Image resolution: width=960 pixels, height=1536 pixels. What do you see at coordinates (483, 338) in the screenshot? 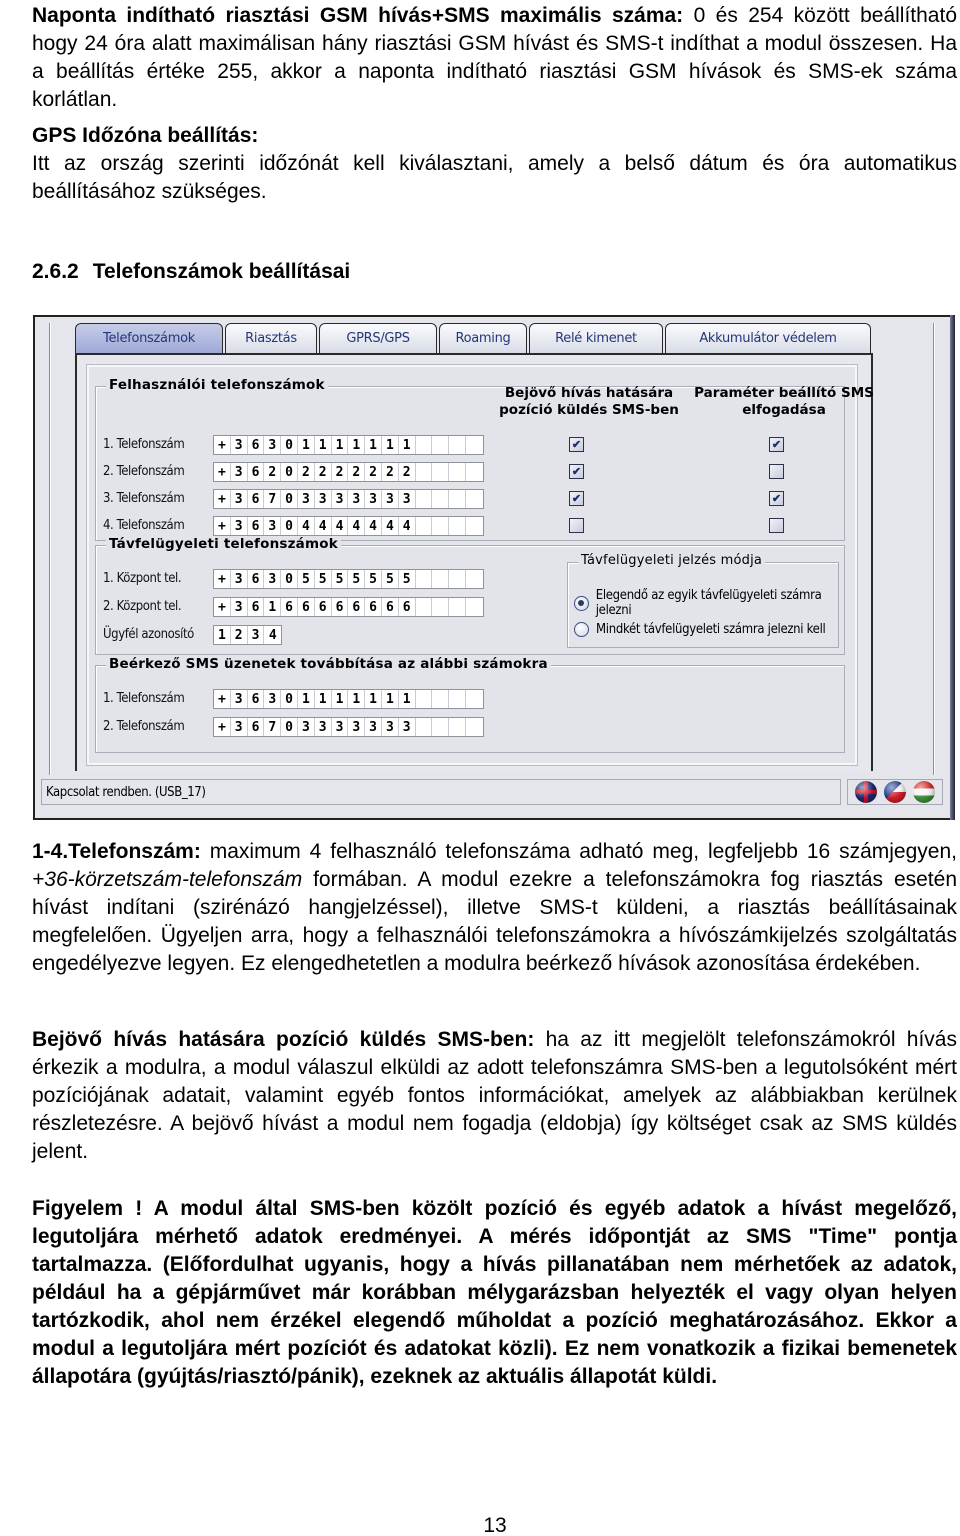
I see `tab-roaming: Roaming` at bounding box center [483, 338].